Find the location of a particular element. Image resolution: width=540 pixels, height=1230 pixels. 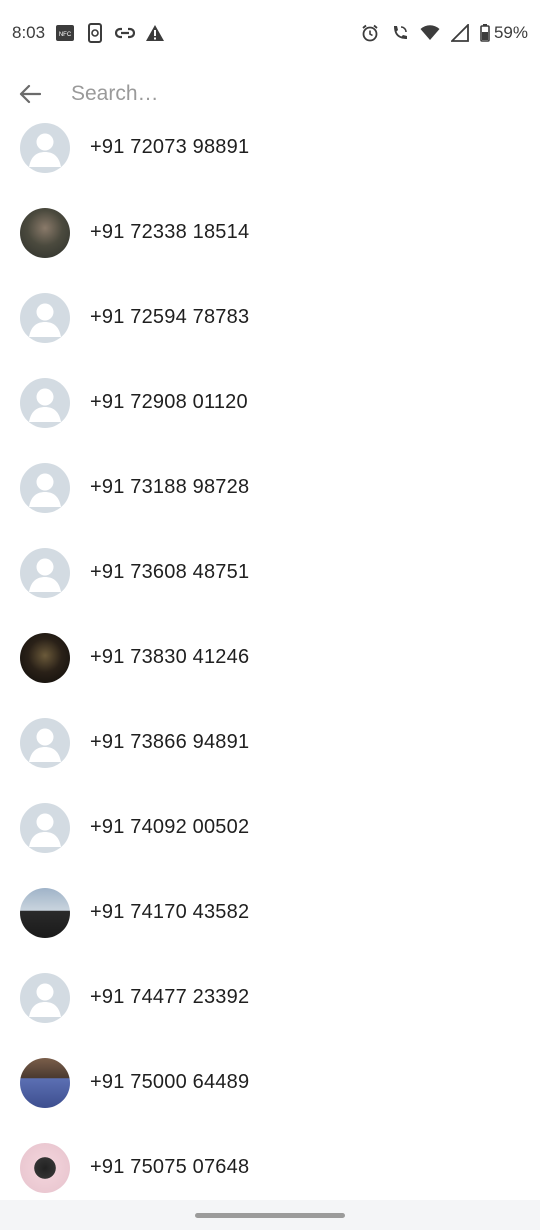

contact-phone: +91 72594 78783 is located at coordinates (170, 317).